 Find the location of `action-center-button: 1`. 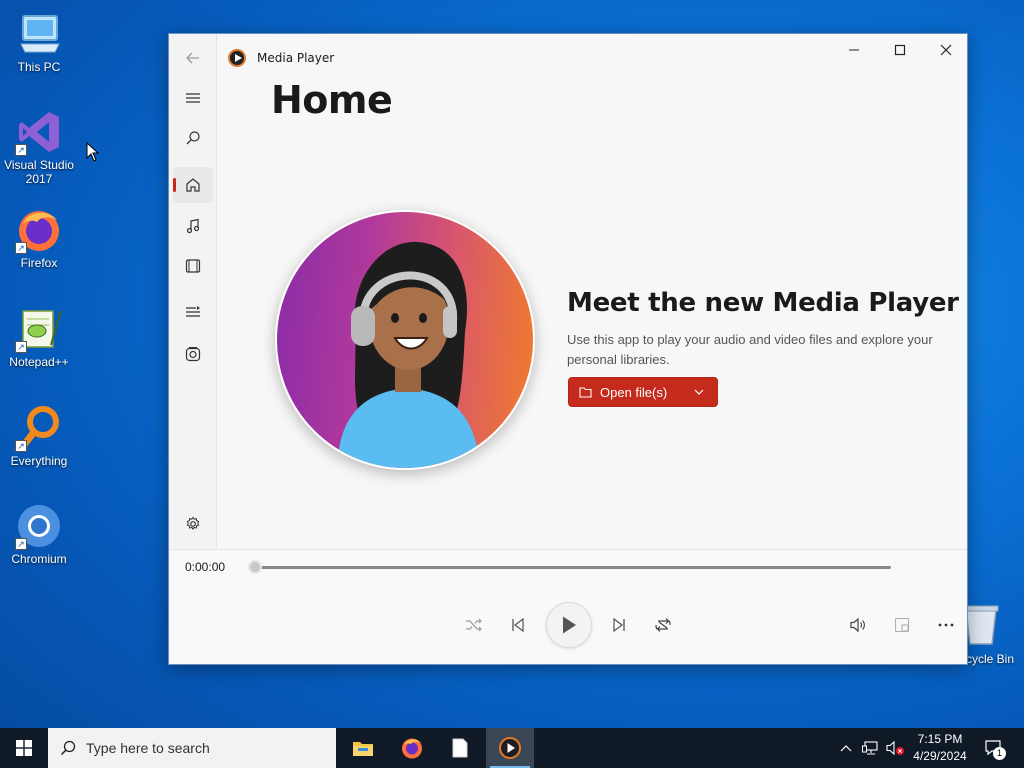

action-center-button: 1 is located at coordinates (994, 748).